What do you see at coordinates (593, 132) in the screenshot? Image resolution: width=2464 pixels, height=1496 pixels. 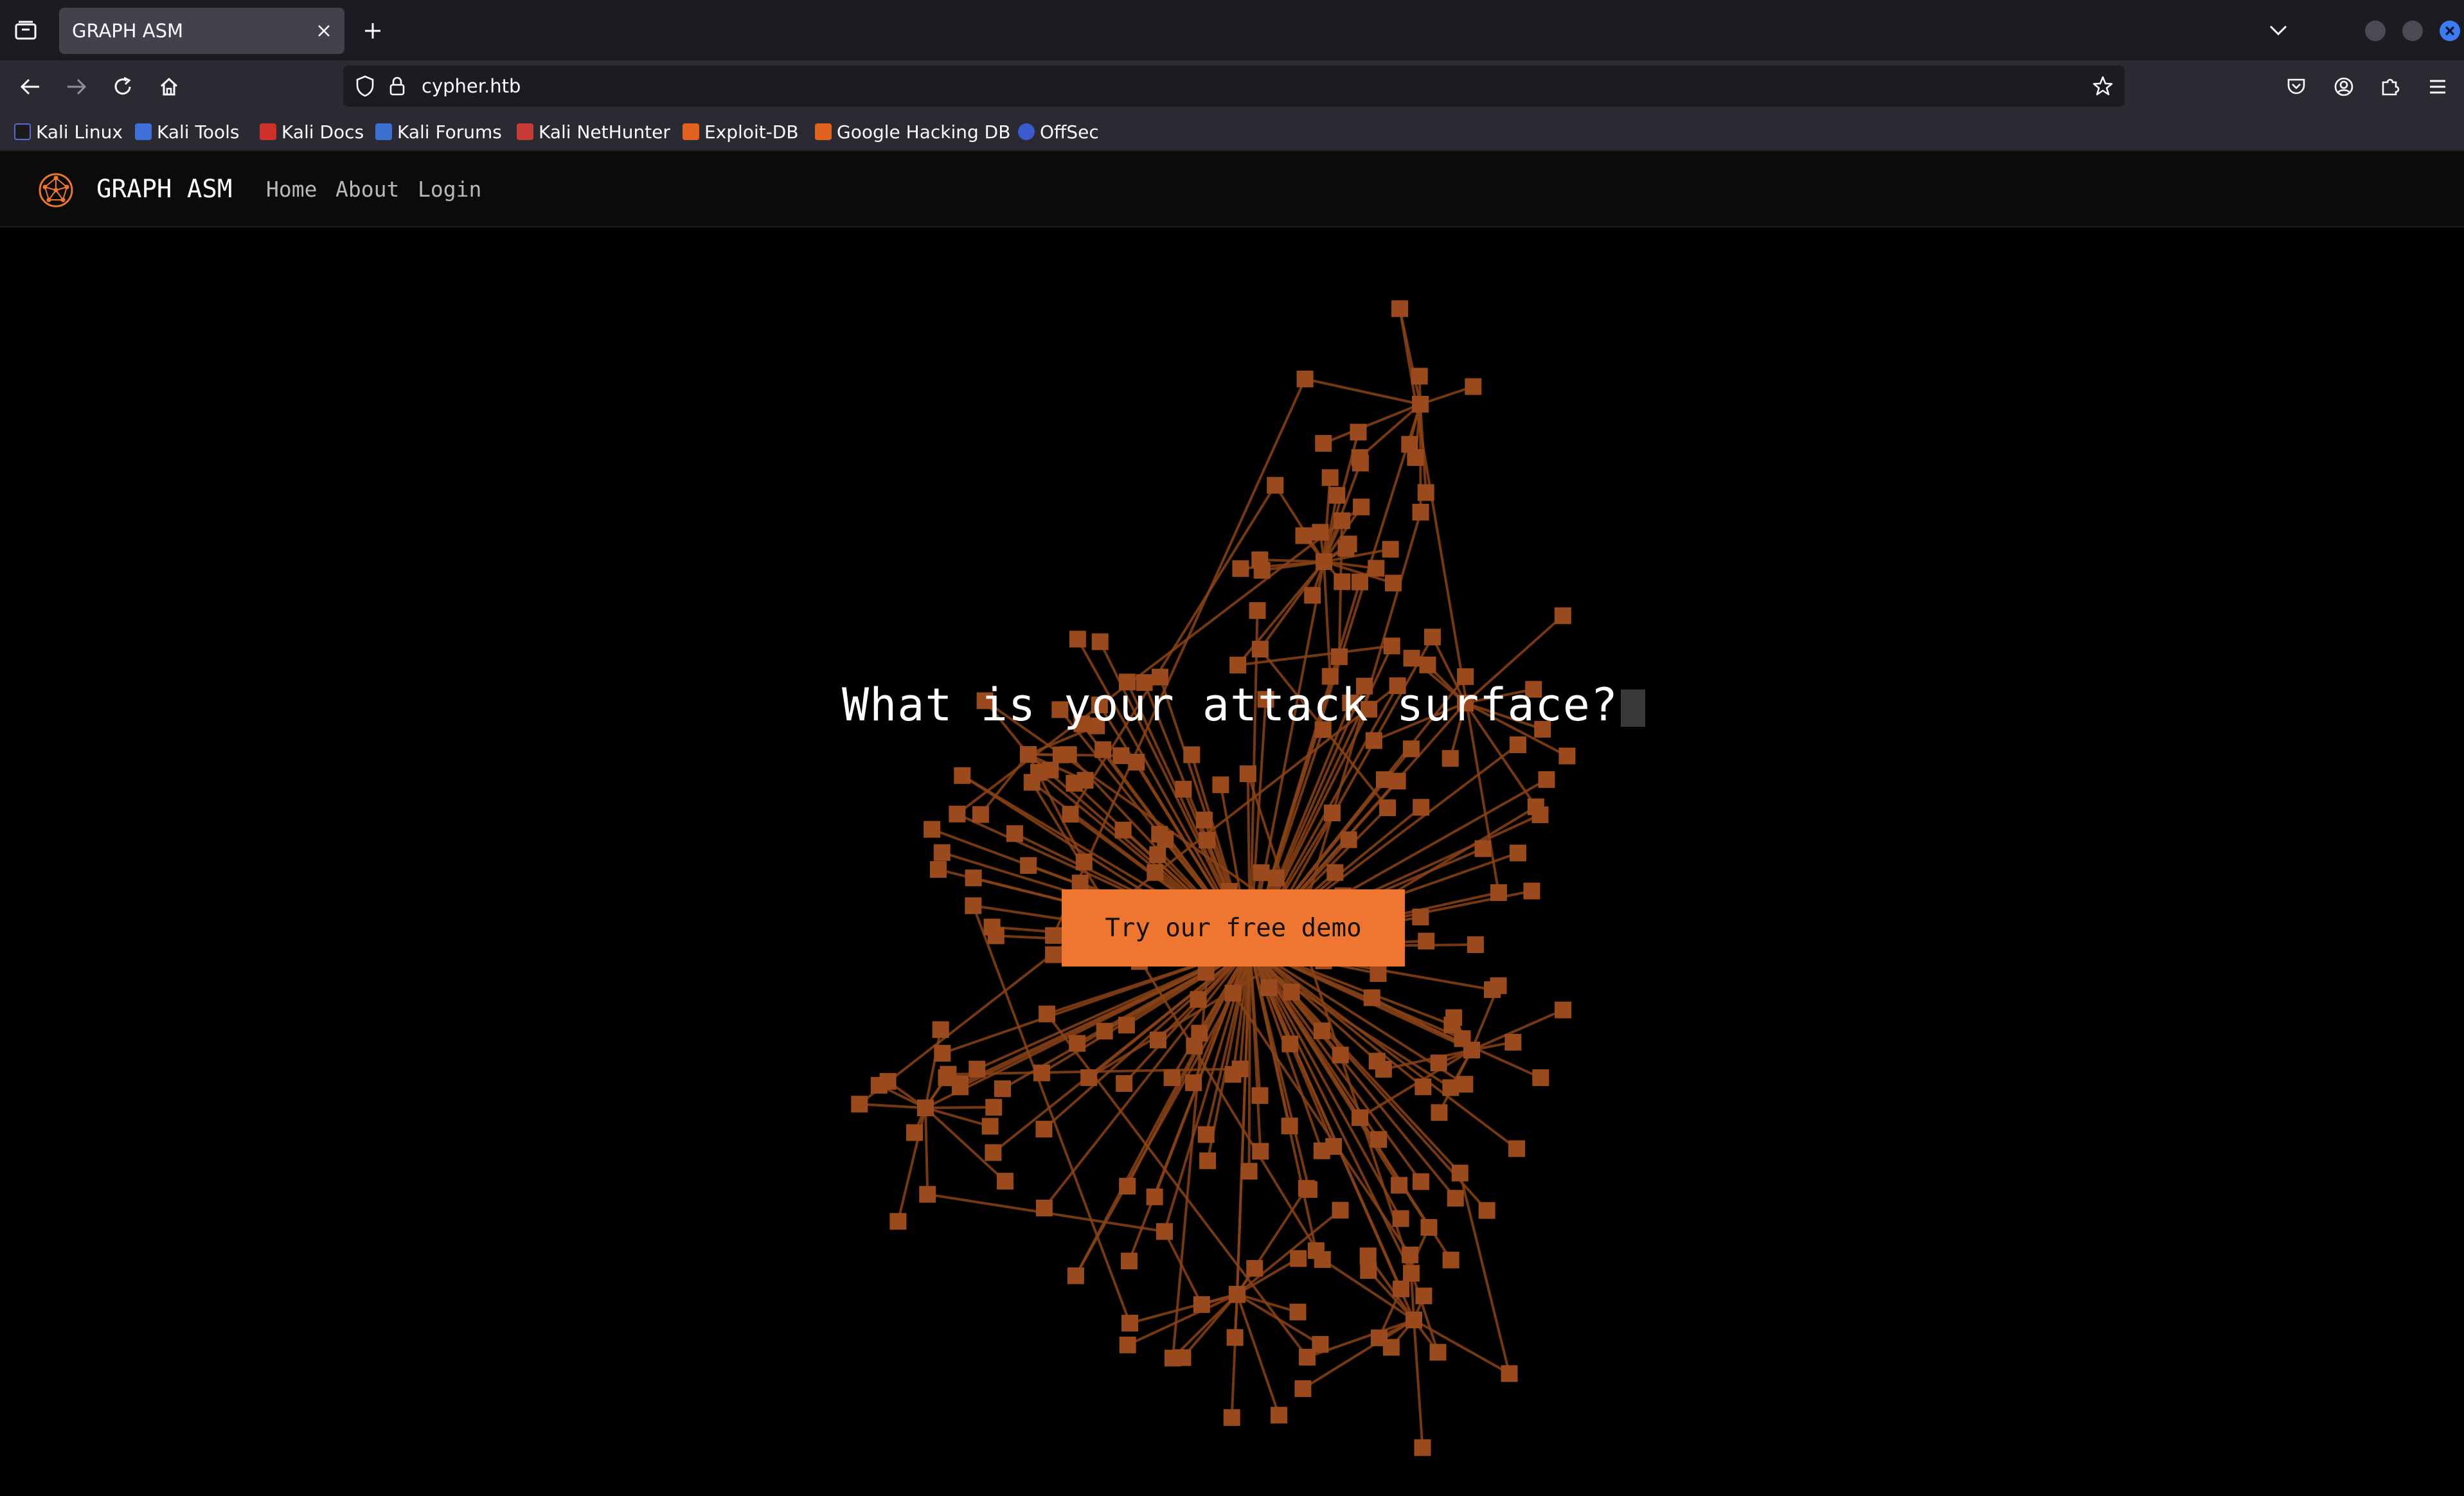 I see `bookmark-kali-nethunter: Kali NetHunter` at bounding box center [593, 132].